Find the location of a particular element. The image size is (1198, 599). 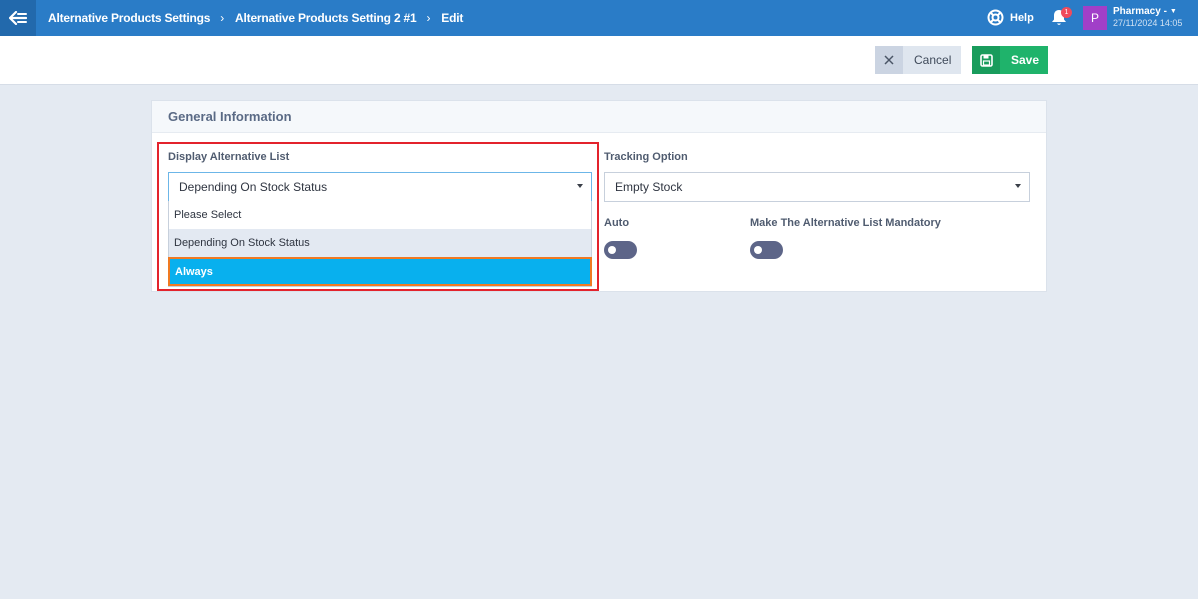

breadcrumb-item: Alternative Products Settings is located at coordinates (129, 18).